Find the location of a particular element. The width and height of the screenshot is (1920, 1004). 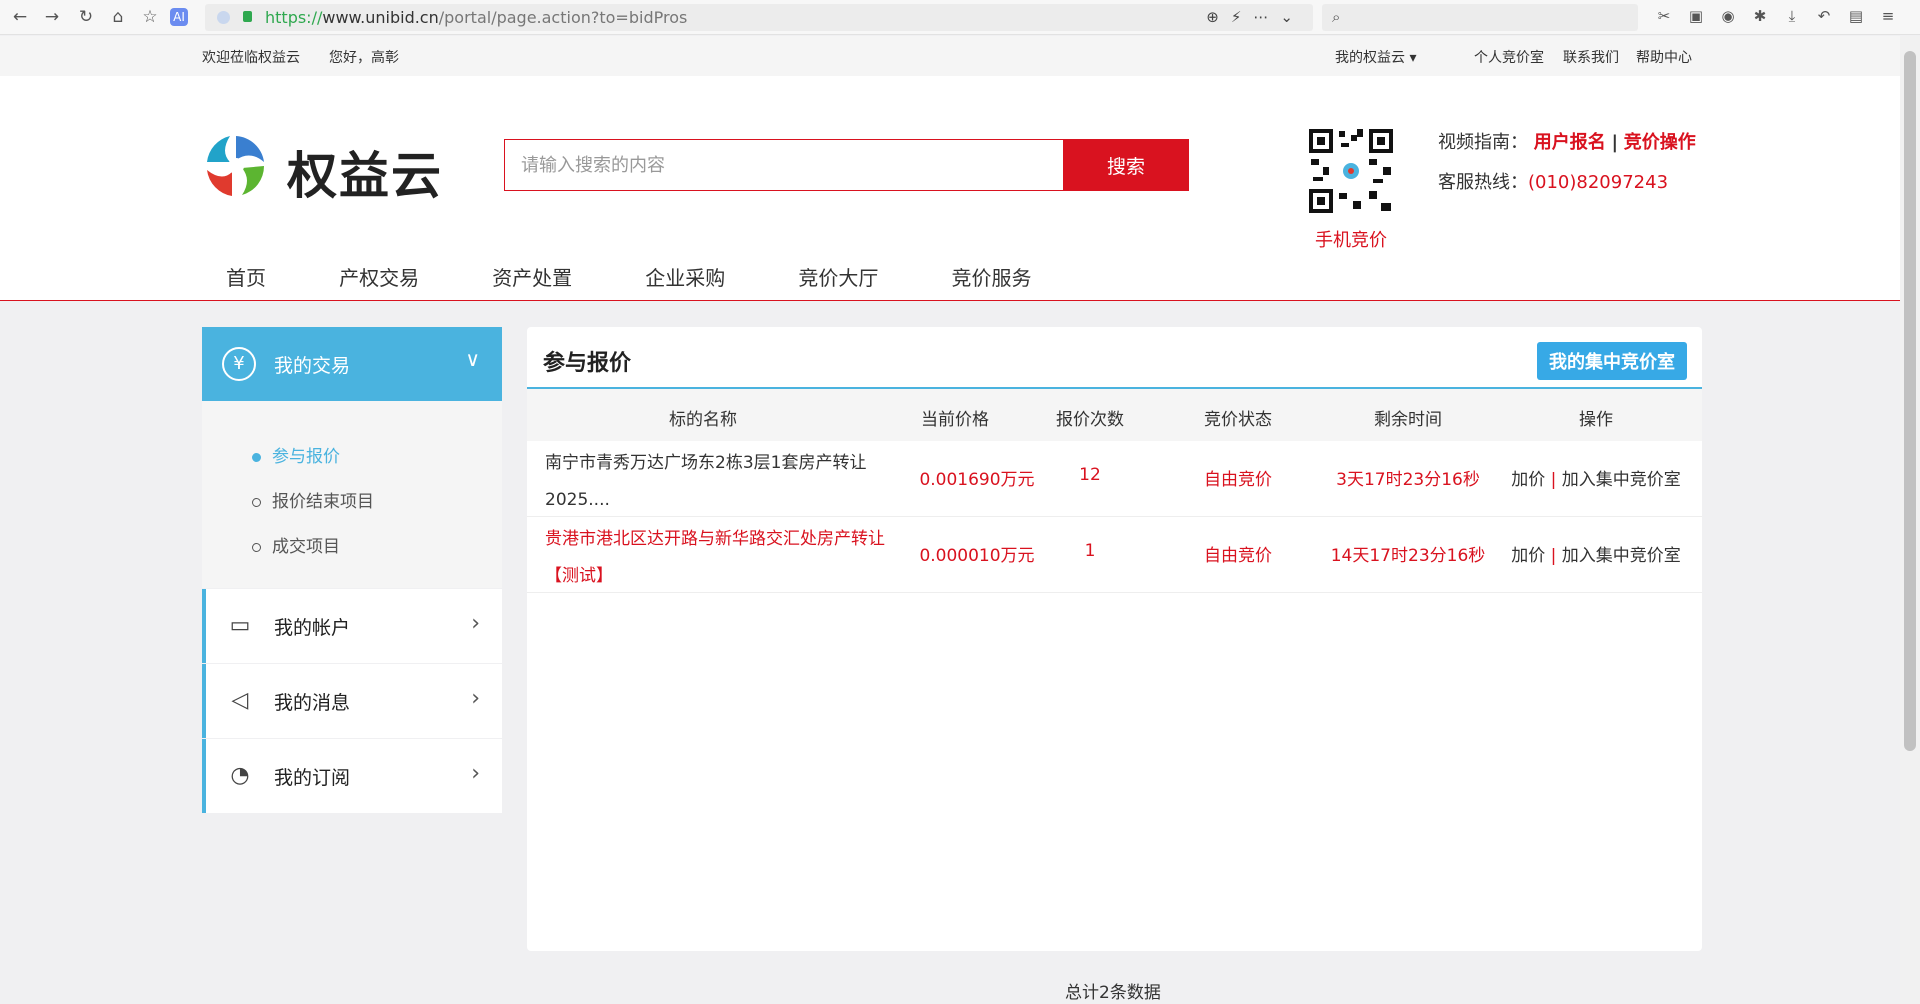

sidebar-item-label: 参与报价 is located at coordinates (306, 457).